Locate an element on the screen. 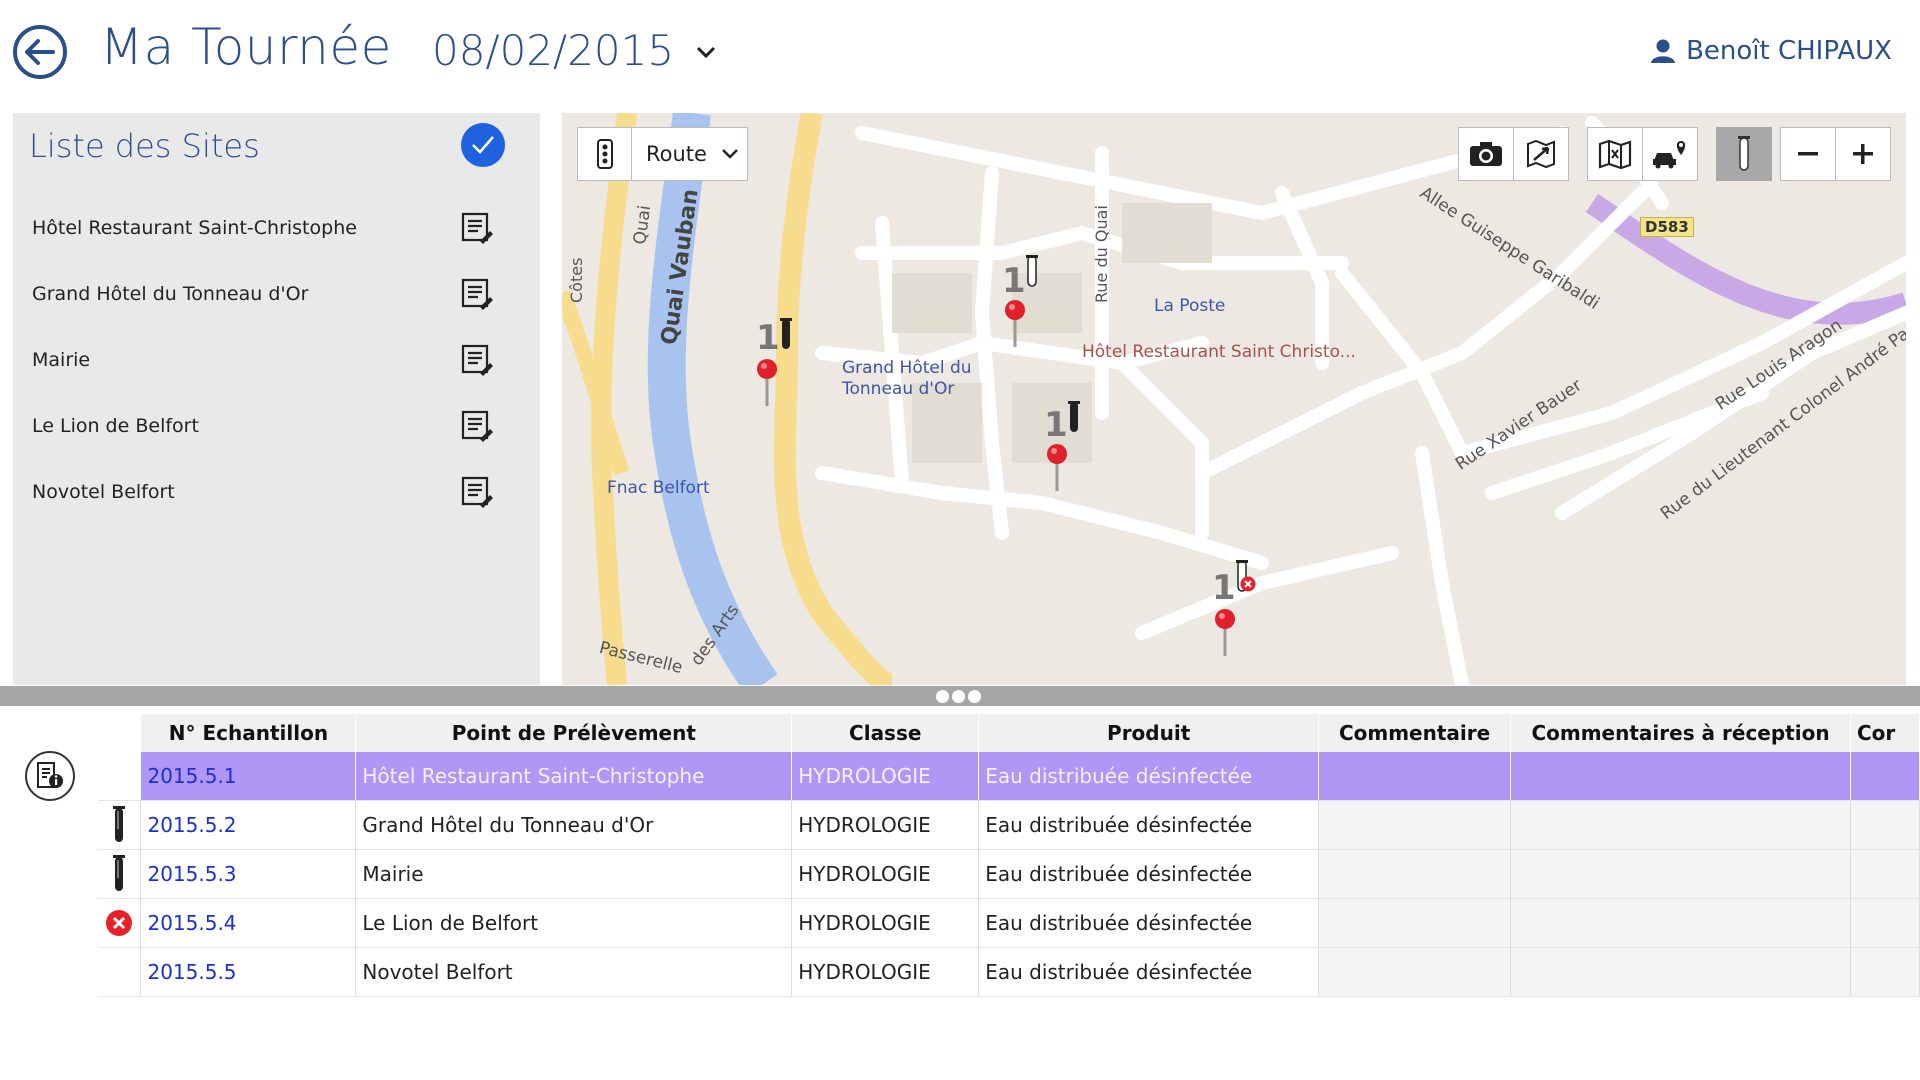  site-list-title: Liste des Sites is located at coordinates (144, 146).